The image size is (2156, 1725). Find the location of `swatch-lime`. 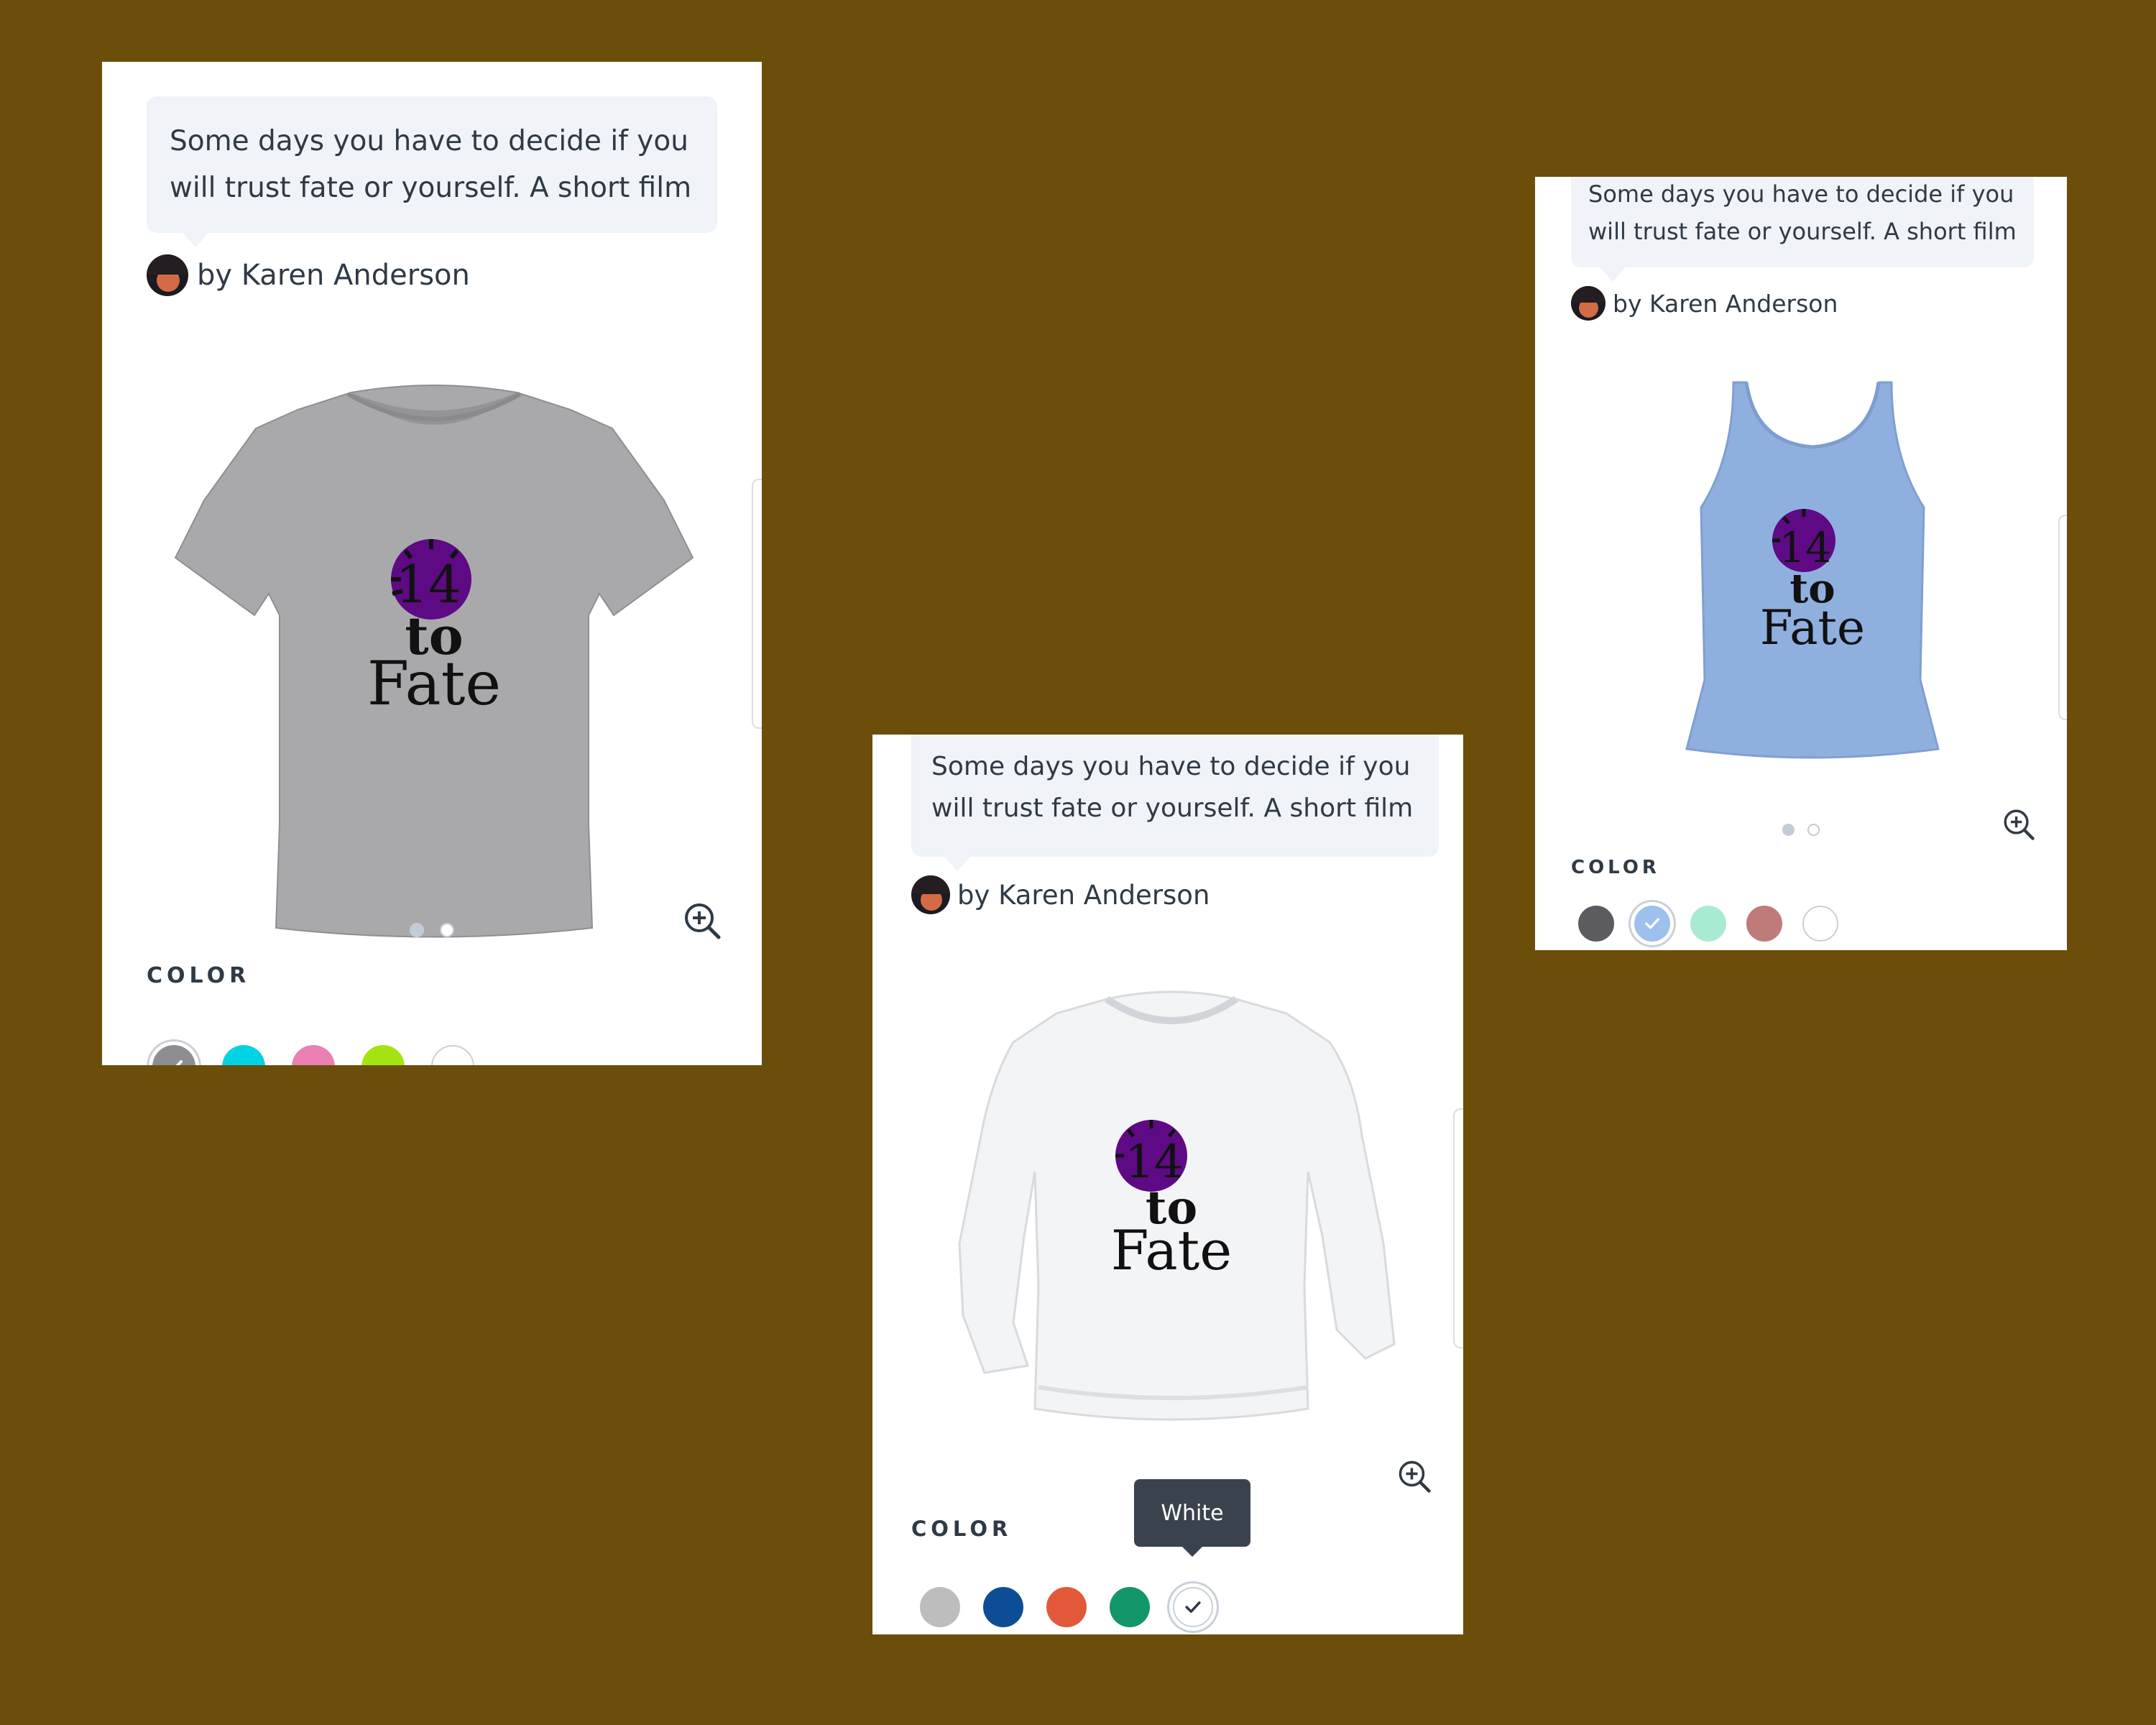

swatch-lime is located at coordinates (383, 1055).